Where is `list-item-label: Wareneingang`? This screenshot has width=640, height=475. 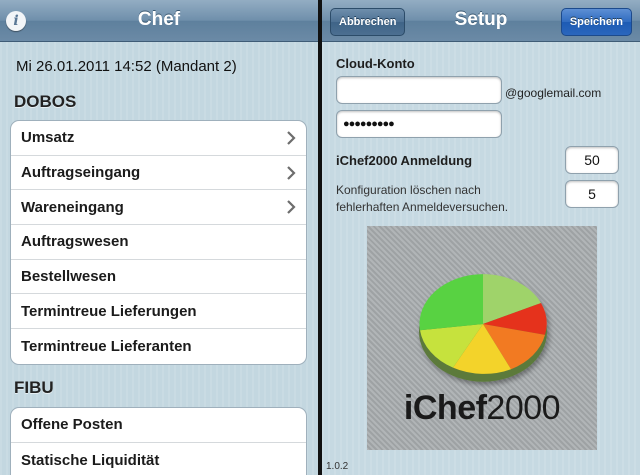
list-item-label: Wareneingang is located at coordinates (72, 207).